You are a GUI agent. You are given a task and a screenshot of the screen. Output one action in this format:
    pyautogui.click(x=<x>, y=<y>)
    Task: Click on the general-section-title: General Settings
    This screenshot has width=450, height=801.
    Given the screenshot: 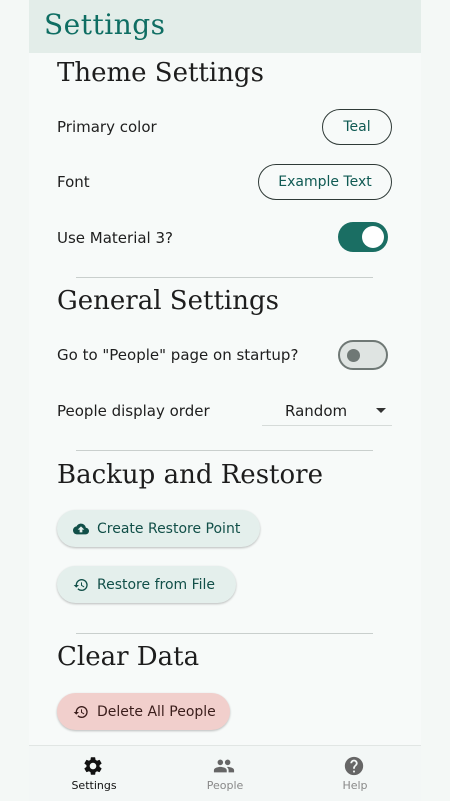 What is the action you would take?
    pyautogui.click(x=168, y=301)
    